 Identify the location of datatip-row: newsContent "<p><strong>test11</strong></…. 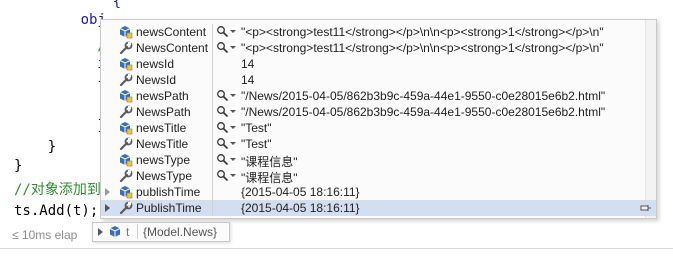
(378, 32).